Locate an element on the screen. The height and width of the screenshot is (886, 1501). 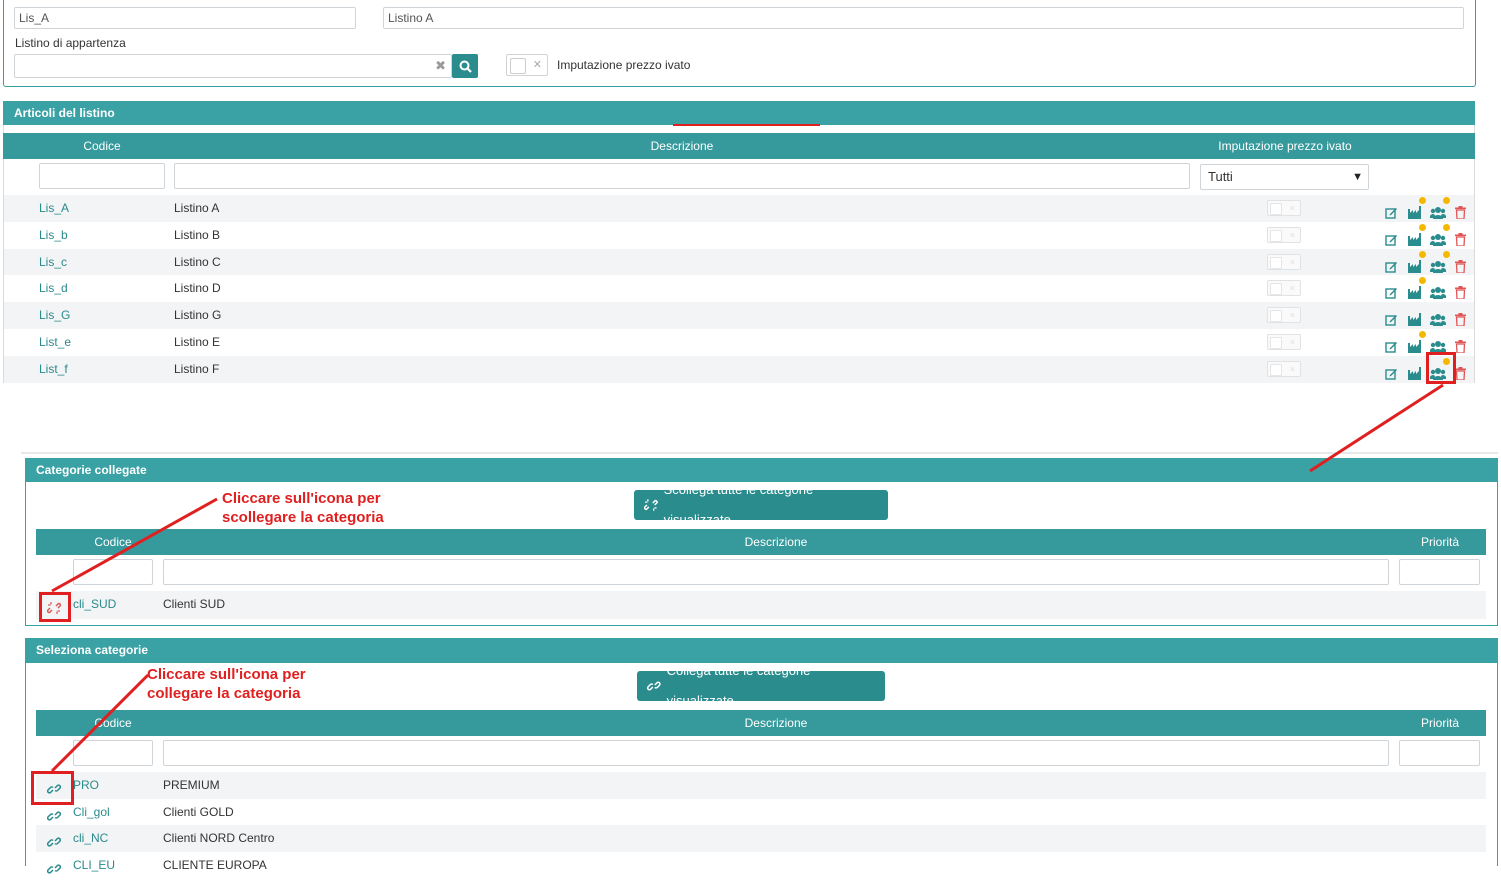
articoli-row: Lis_A Listino A is located at coordinates (739, 208).